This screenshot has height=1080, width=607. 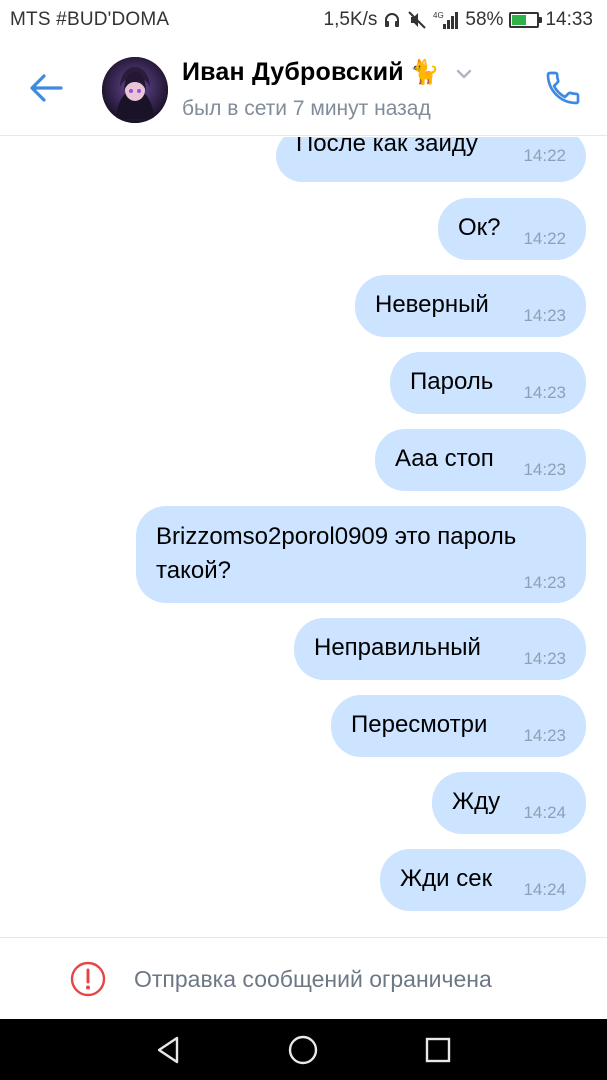 I want to click on message-bubble: Пересмотри 14:23, so click(x=458, y=726).